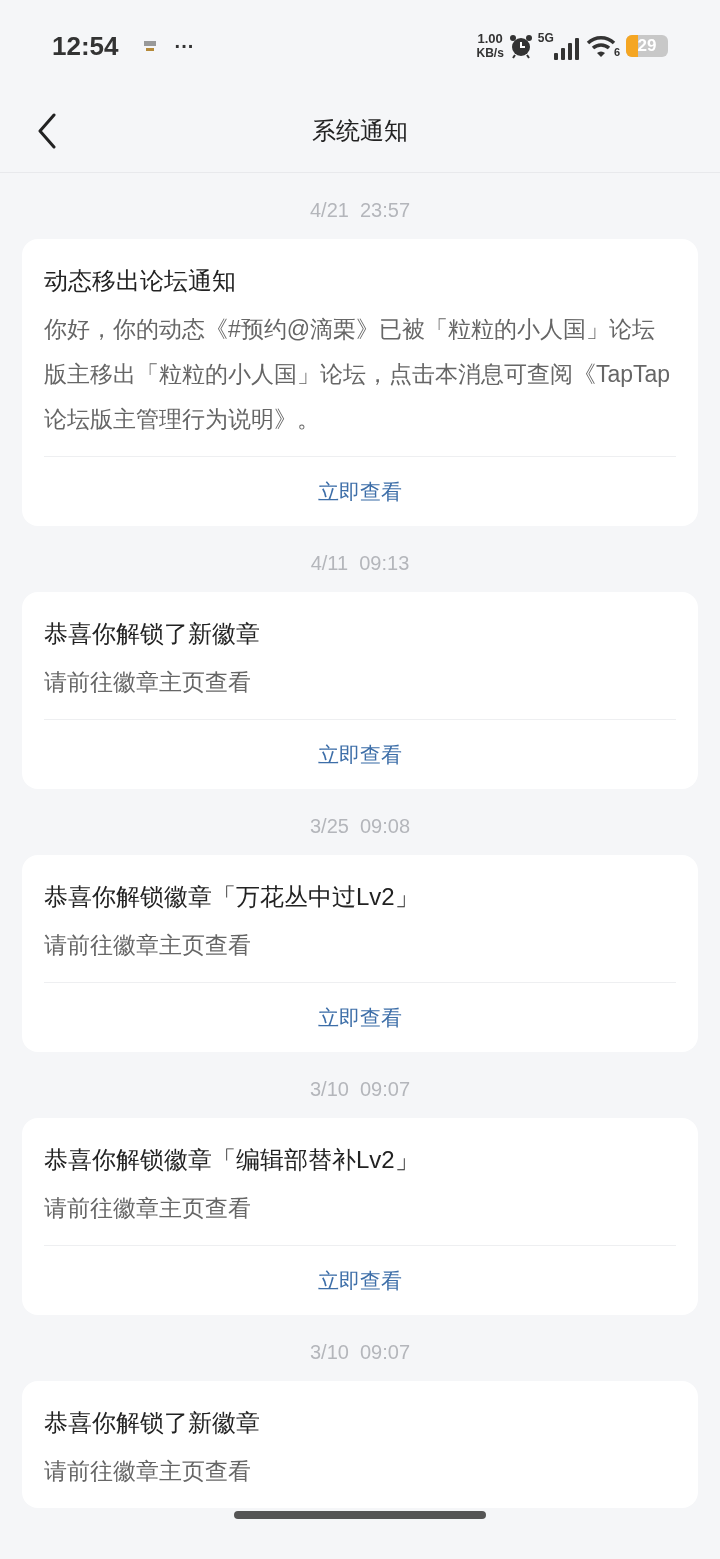 The width and height of the screenshot is (720, 1559). What do you see at coordinates (360, 1216) in the screenshot?
I see `notification-card: 恭喜你解锁徽章「编辑部替补Lv2」 请前往徽章主页查看 立即查看` at bounding box center [360, 1216].